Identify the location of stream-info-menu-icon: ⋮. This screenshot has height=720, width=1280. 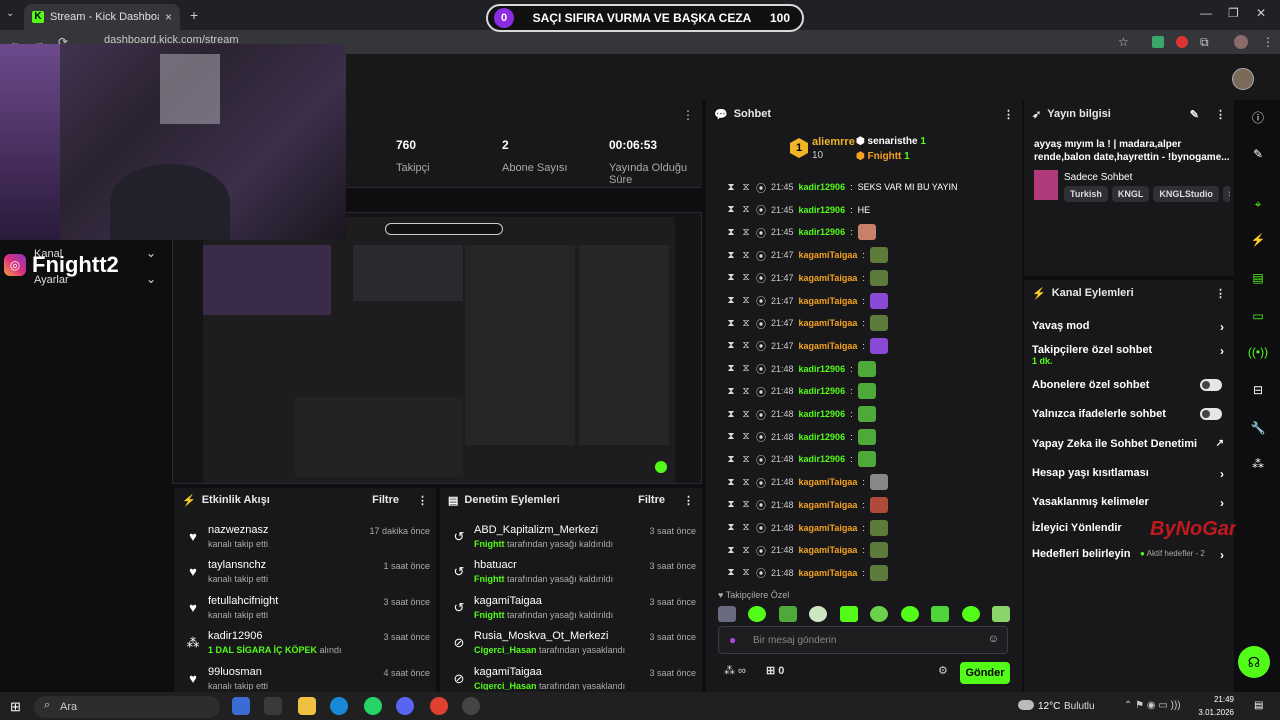
(1220, 114).